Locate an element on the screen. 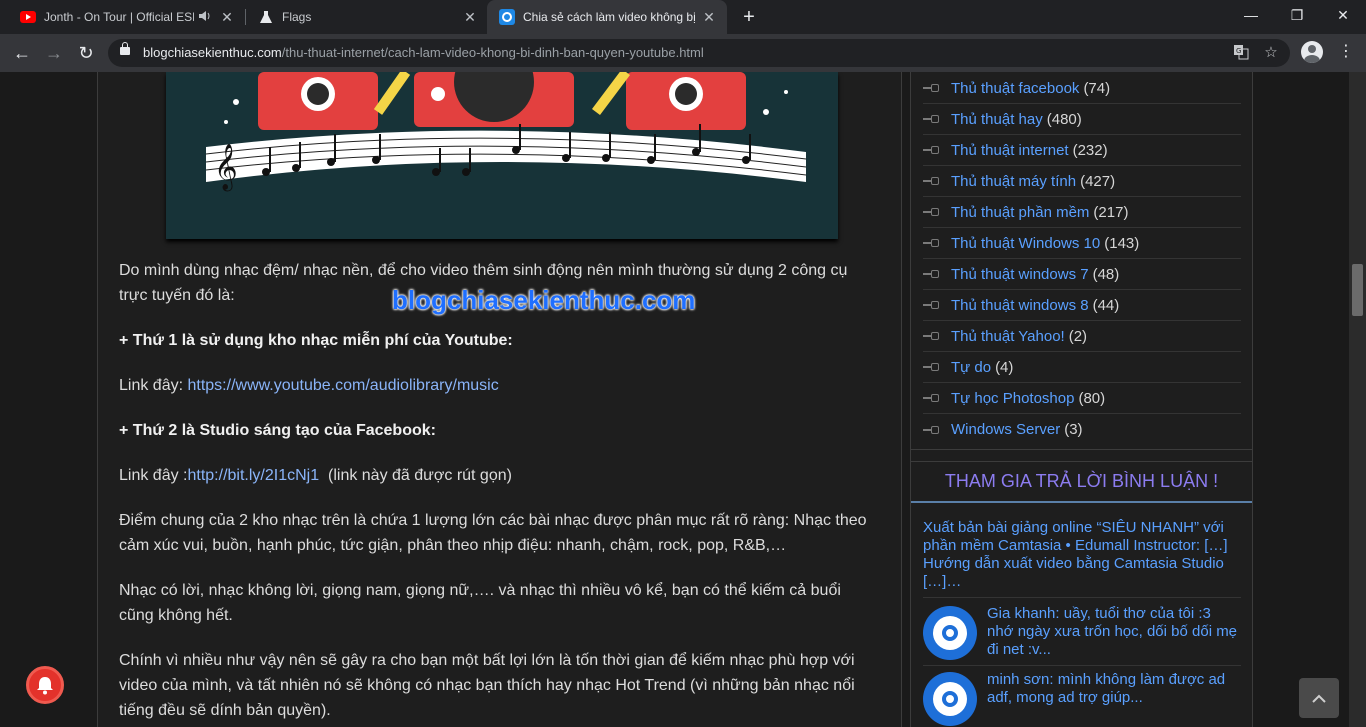  tab-flags: Flags ✕ is located at coordinates (367, 17).